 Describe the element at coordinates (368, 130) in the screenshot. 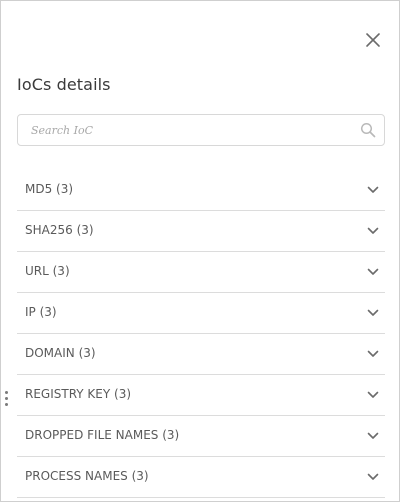

I see `search-icon` at that location.